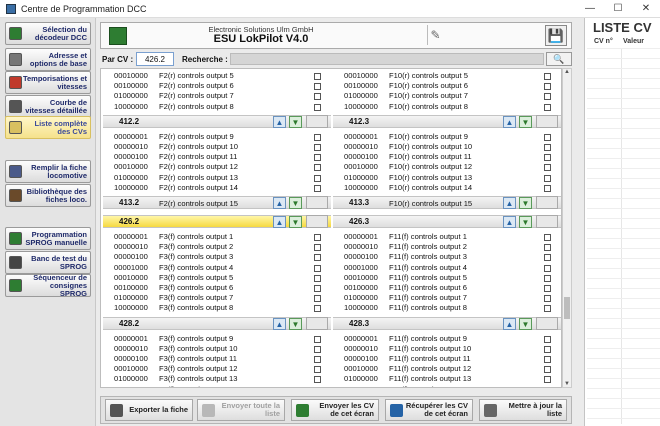  What do you see at coordinates (48, 106) in the screenshot?
I see `nav-curve-button: Courbe de vitesses détaillée` at bounding box center [48, 106].